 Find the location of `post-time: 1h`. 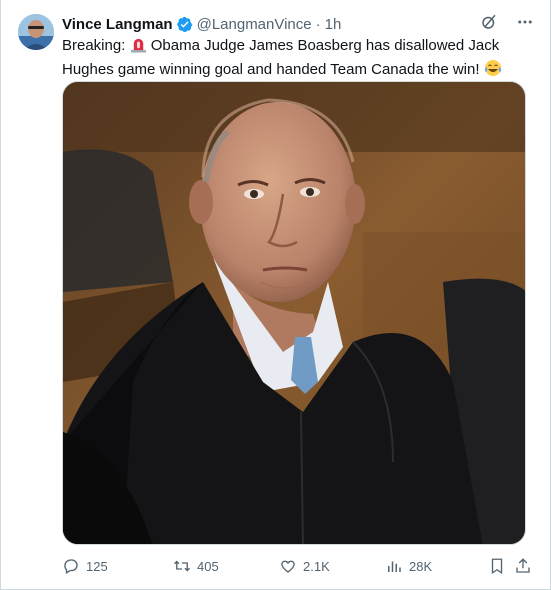

post-time: 1h is located at coordinates (333, 24).